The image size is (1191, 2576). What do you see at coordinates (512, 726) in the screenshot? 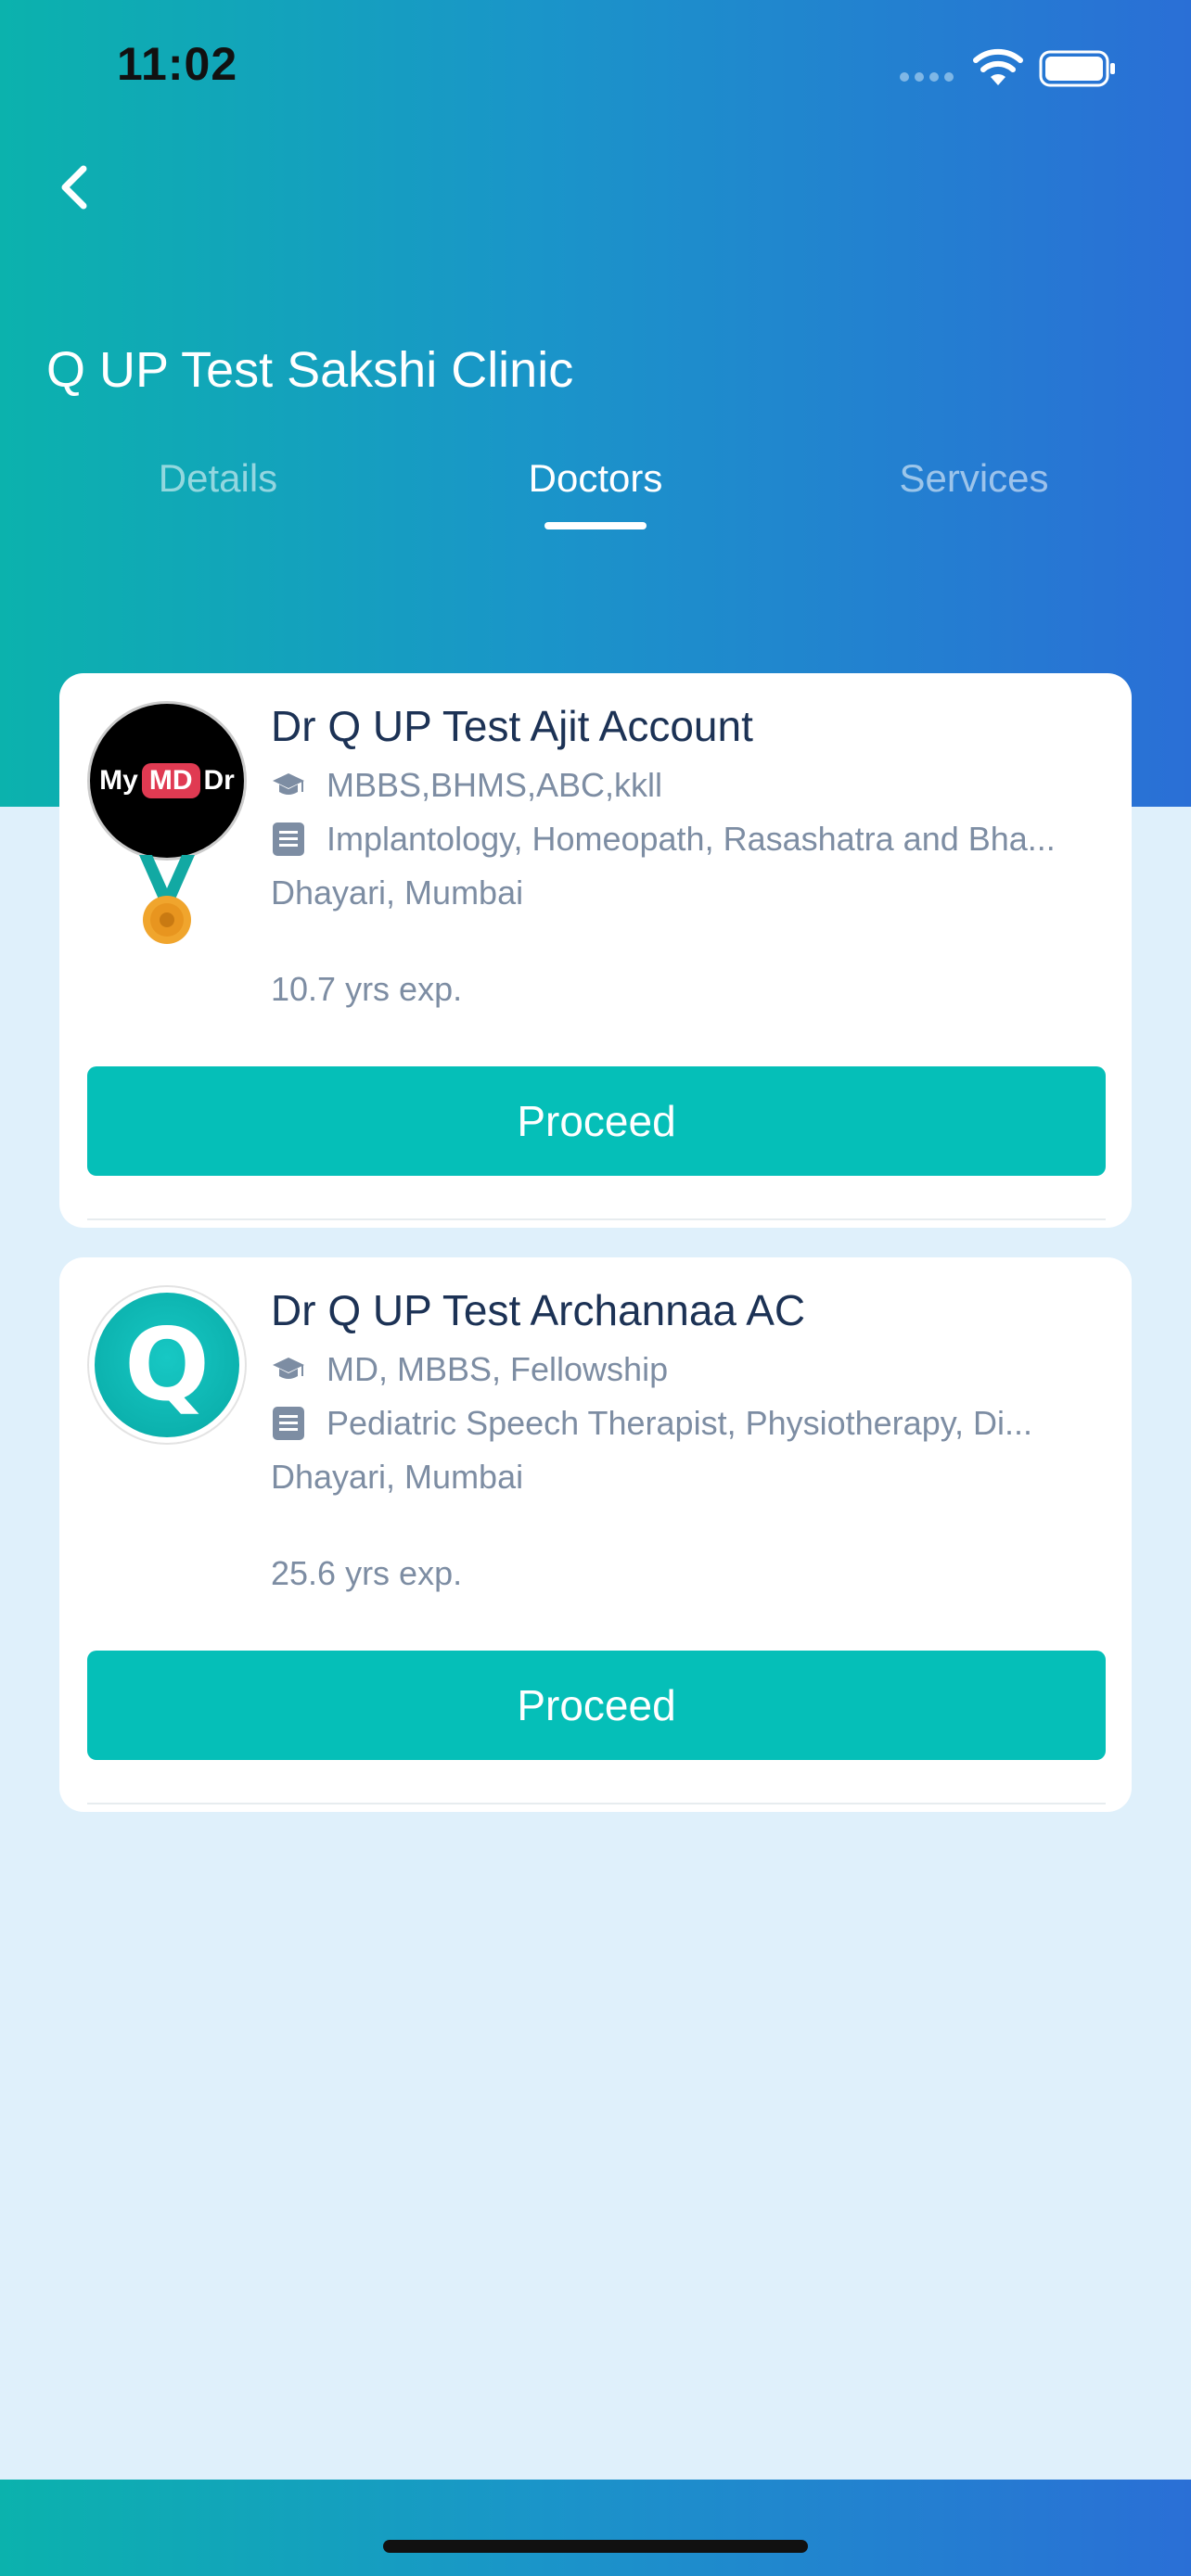
I see `doctor-name: Dr Q UP Test Ajit Account` at bounding box center [512, 726].